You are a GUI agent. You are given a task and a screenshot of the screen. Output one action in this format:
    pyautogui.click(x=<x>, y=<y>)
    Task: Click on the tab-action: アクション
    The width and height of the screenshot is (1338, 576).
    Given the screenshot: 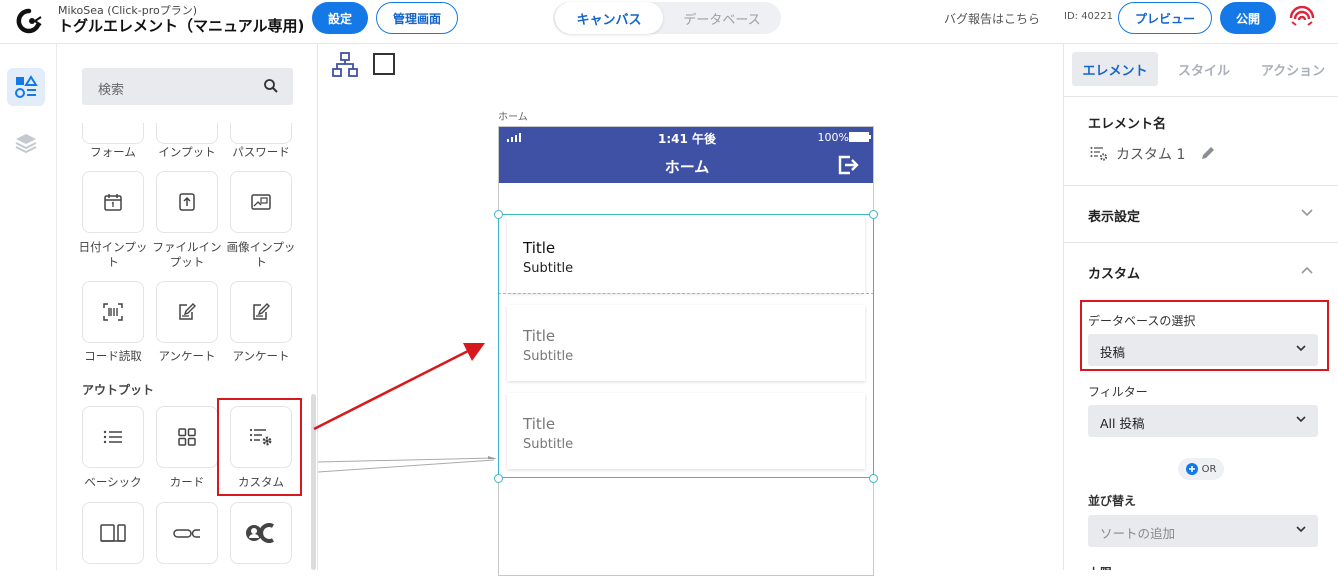 What is the action you would take?
    pyautogui.click(x=1293, y=69)
    